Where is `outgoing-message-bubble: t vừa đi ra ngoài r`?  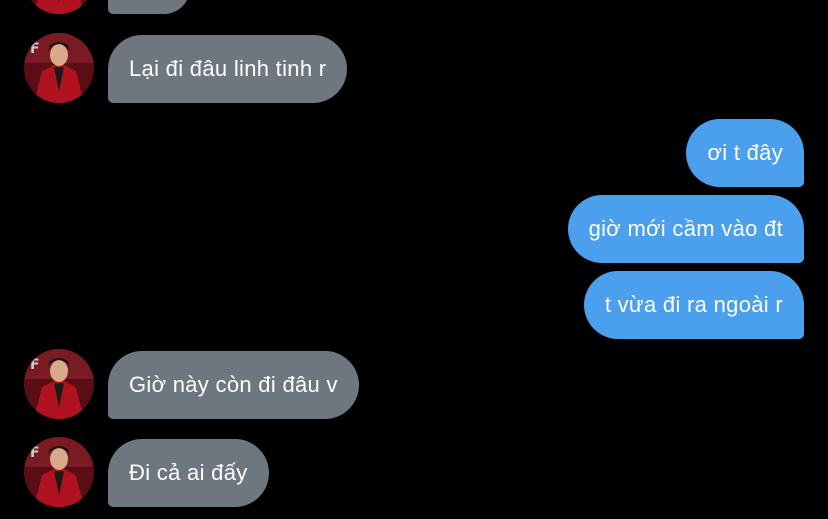
outgoing-message-bubble: t vừa đi ra ngoài r is located at coordinates (693, 305).